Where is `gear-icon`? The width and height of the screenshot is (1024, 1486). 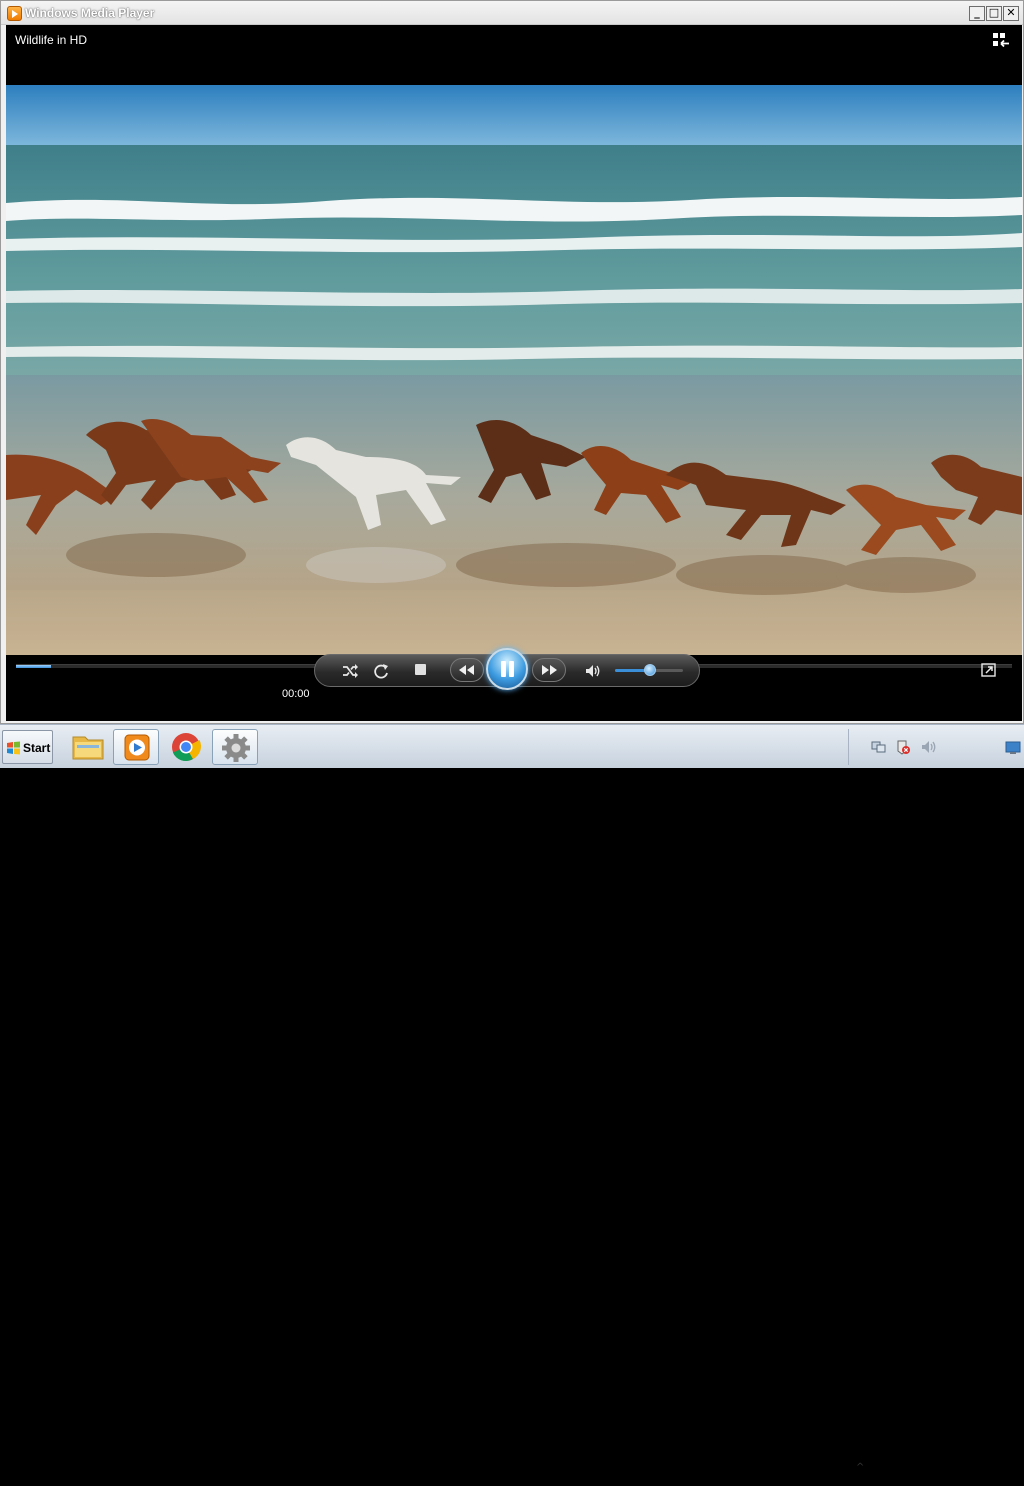 gear-icon is located at coordinates (236, 748).